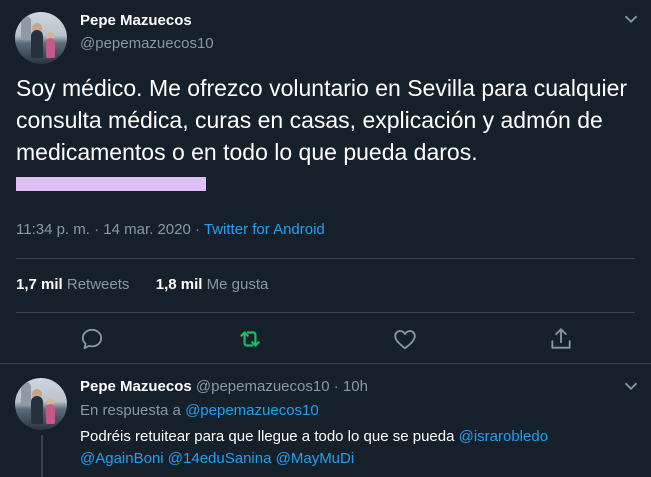 The image size is (651, 477). What do you see at coordinates (136, 386) in the screenshot?
I see `reply-author-name: Pepe Mazuecos` at bounding box center [136, 386].